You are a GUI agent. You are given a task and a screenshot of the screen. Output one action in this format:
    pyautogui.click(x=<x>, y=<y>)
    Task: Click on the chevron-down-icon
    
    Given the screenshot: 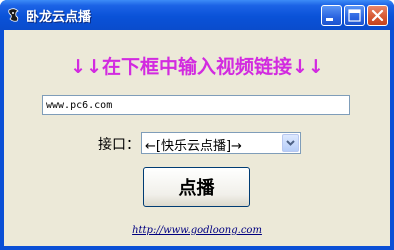 What is the action you would take?
    pyautogui.click(x=290, y=143)
    